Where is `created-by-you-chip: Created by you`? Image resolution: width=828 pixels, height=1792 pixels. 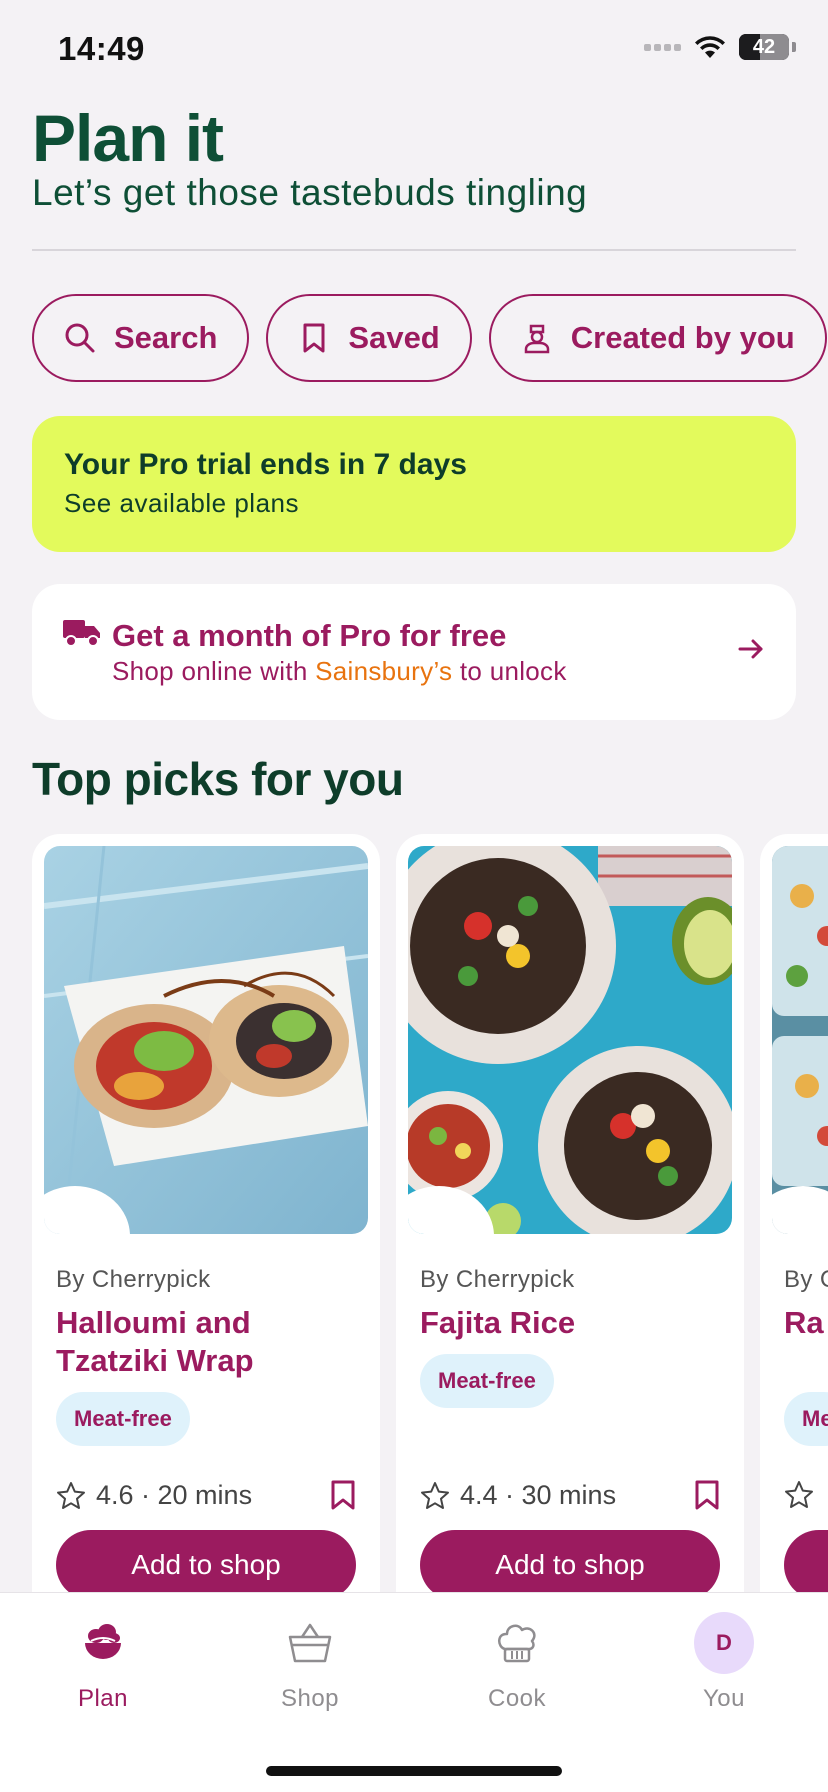 created-by-you-chip: Created by you is located at coordinates (657, 338).